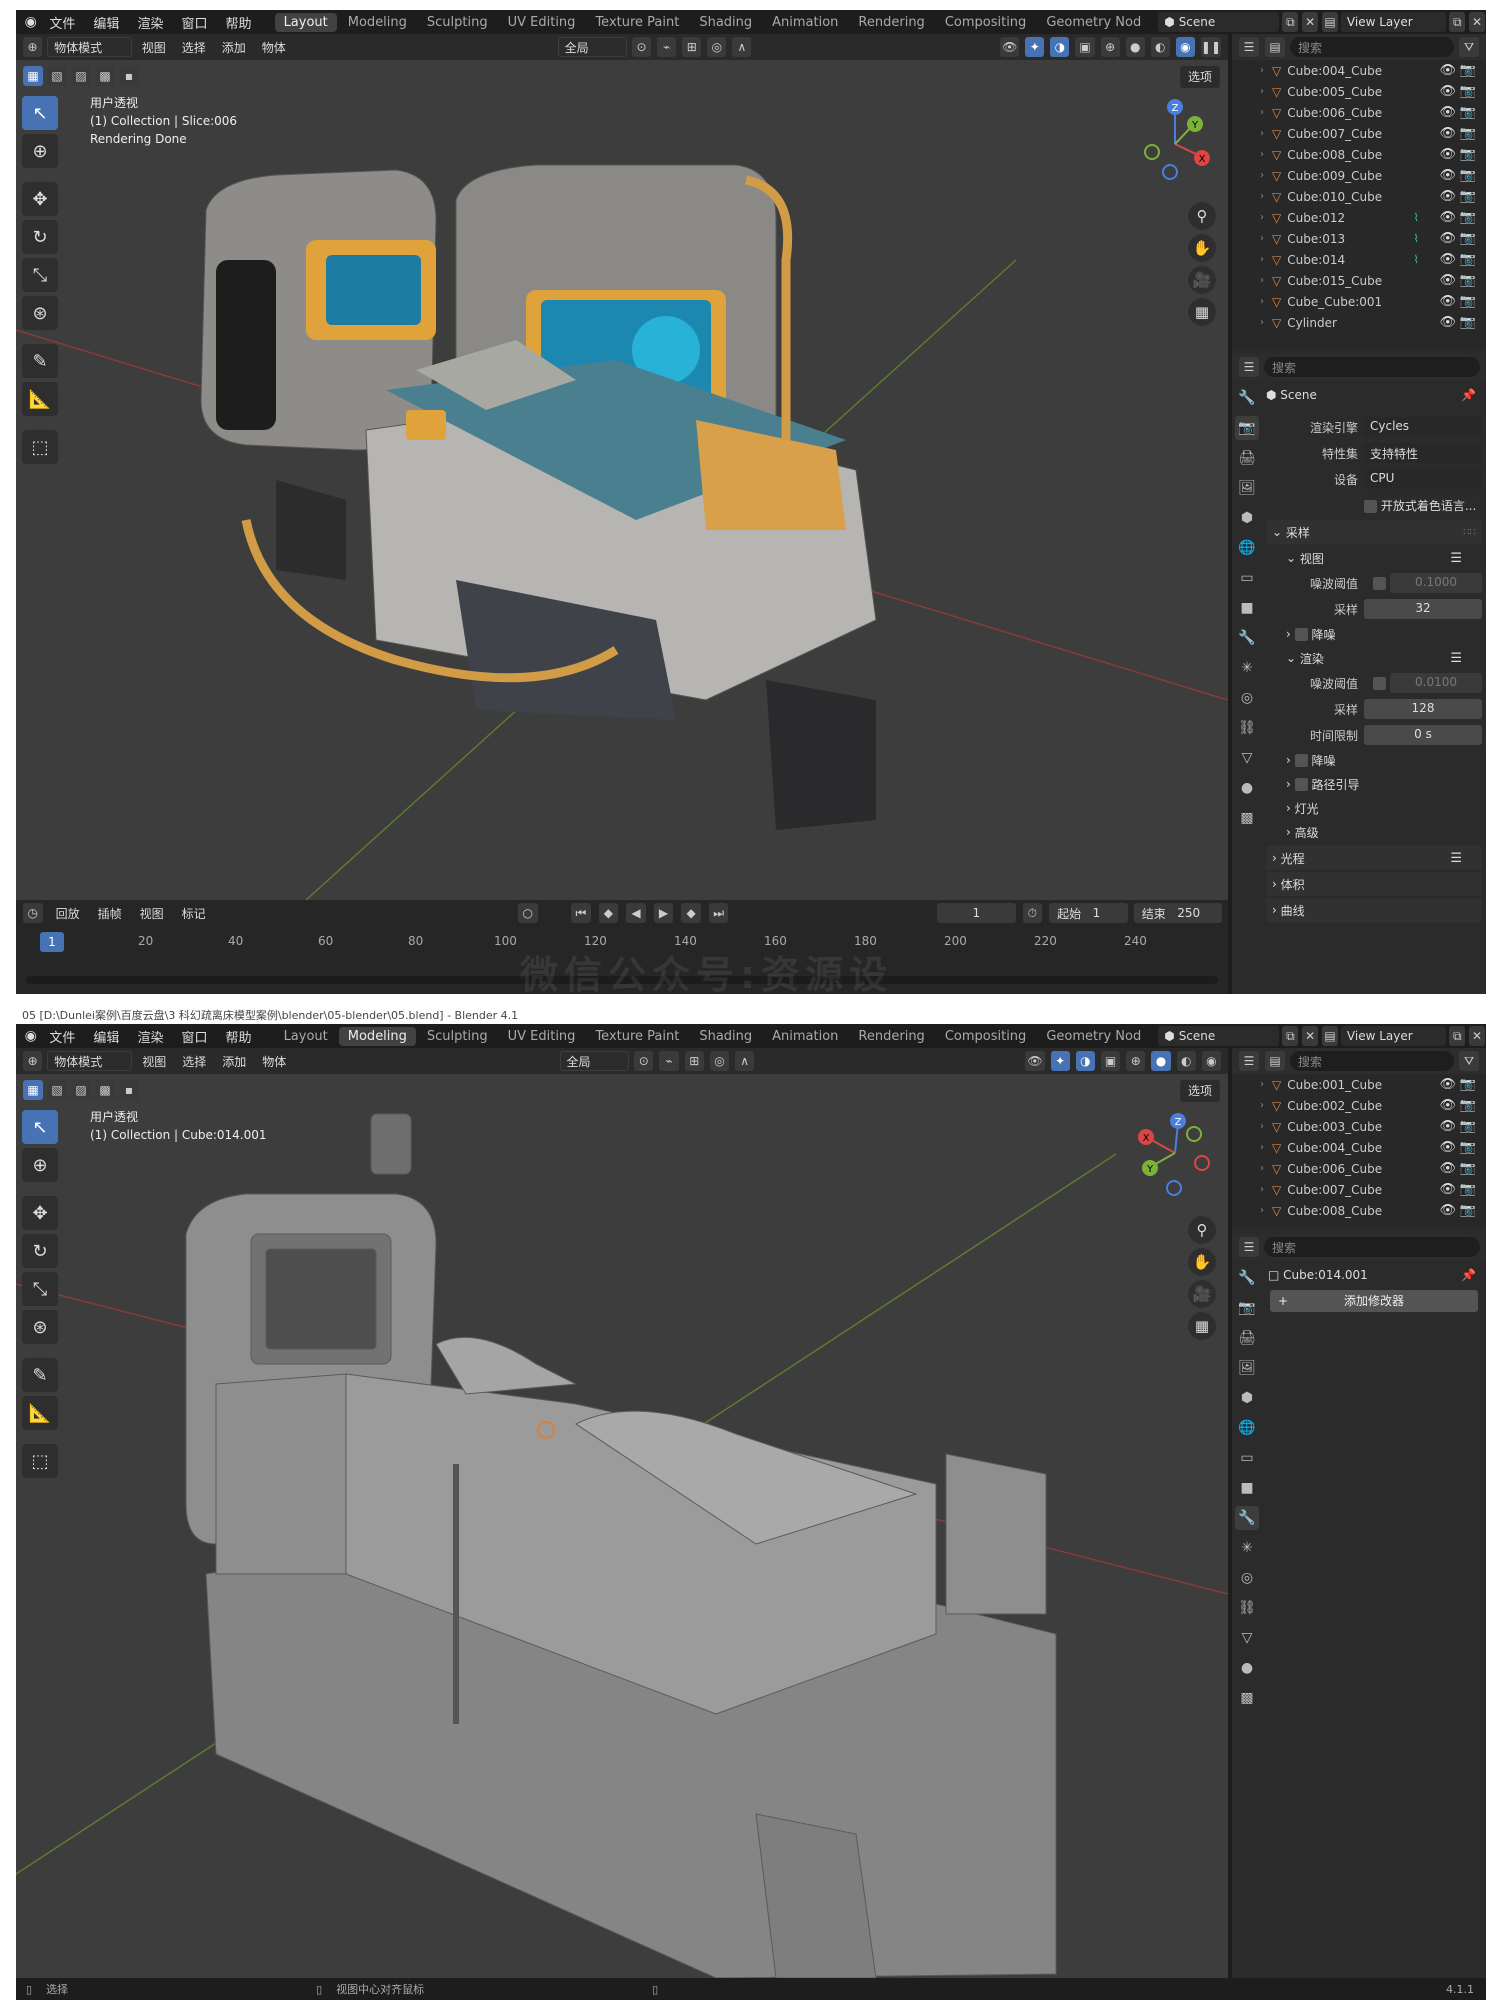 The image size is (1500, 2000). Describe the element at coordinates (1247, 1578) in the screenshot. I see `physics-tab-icon: ◎` at that location.